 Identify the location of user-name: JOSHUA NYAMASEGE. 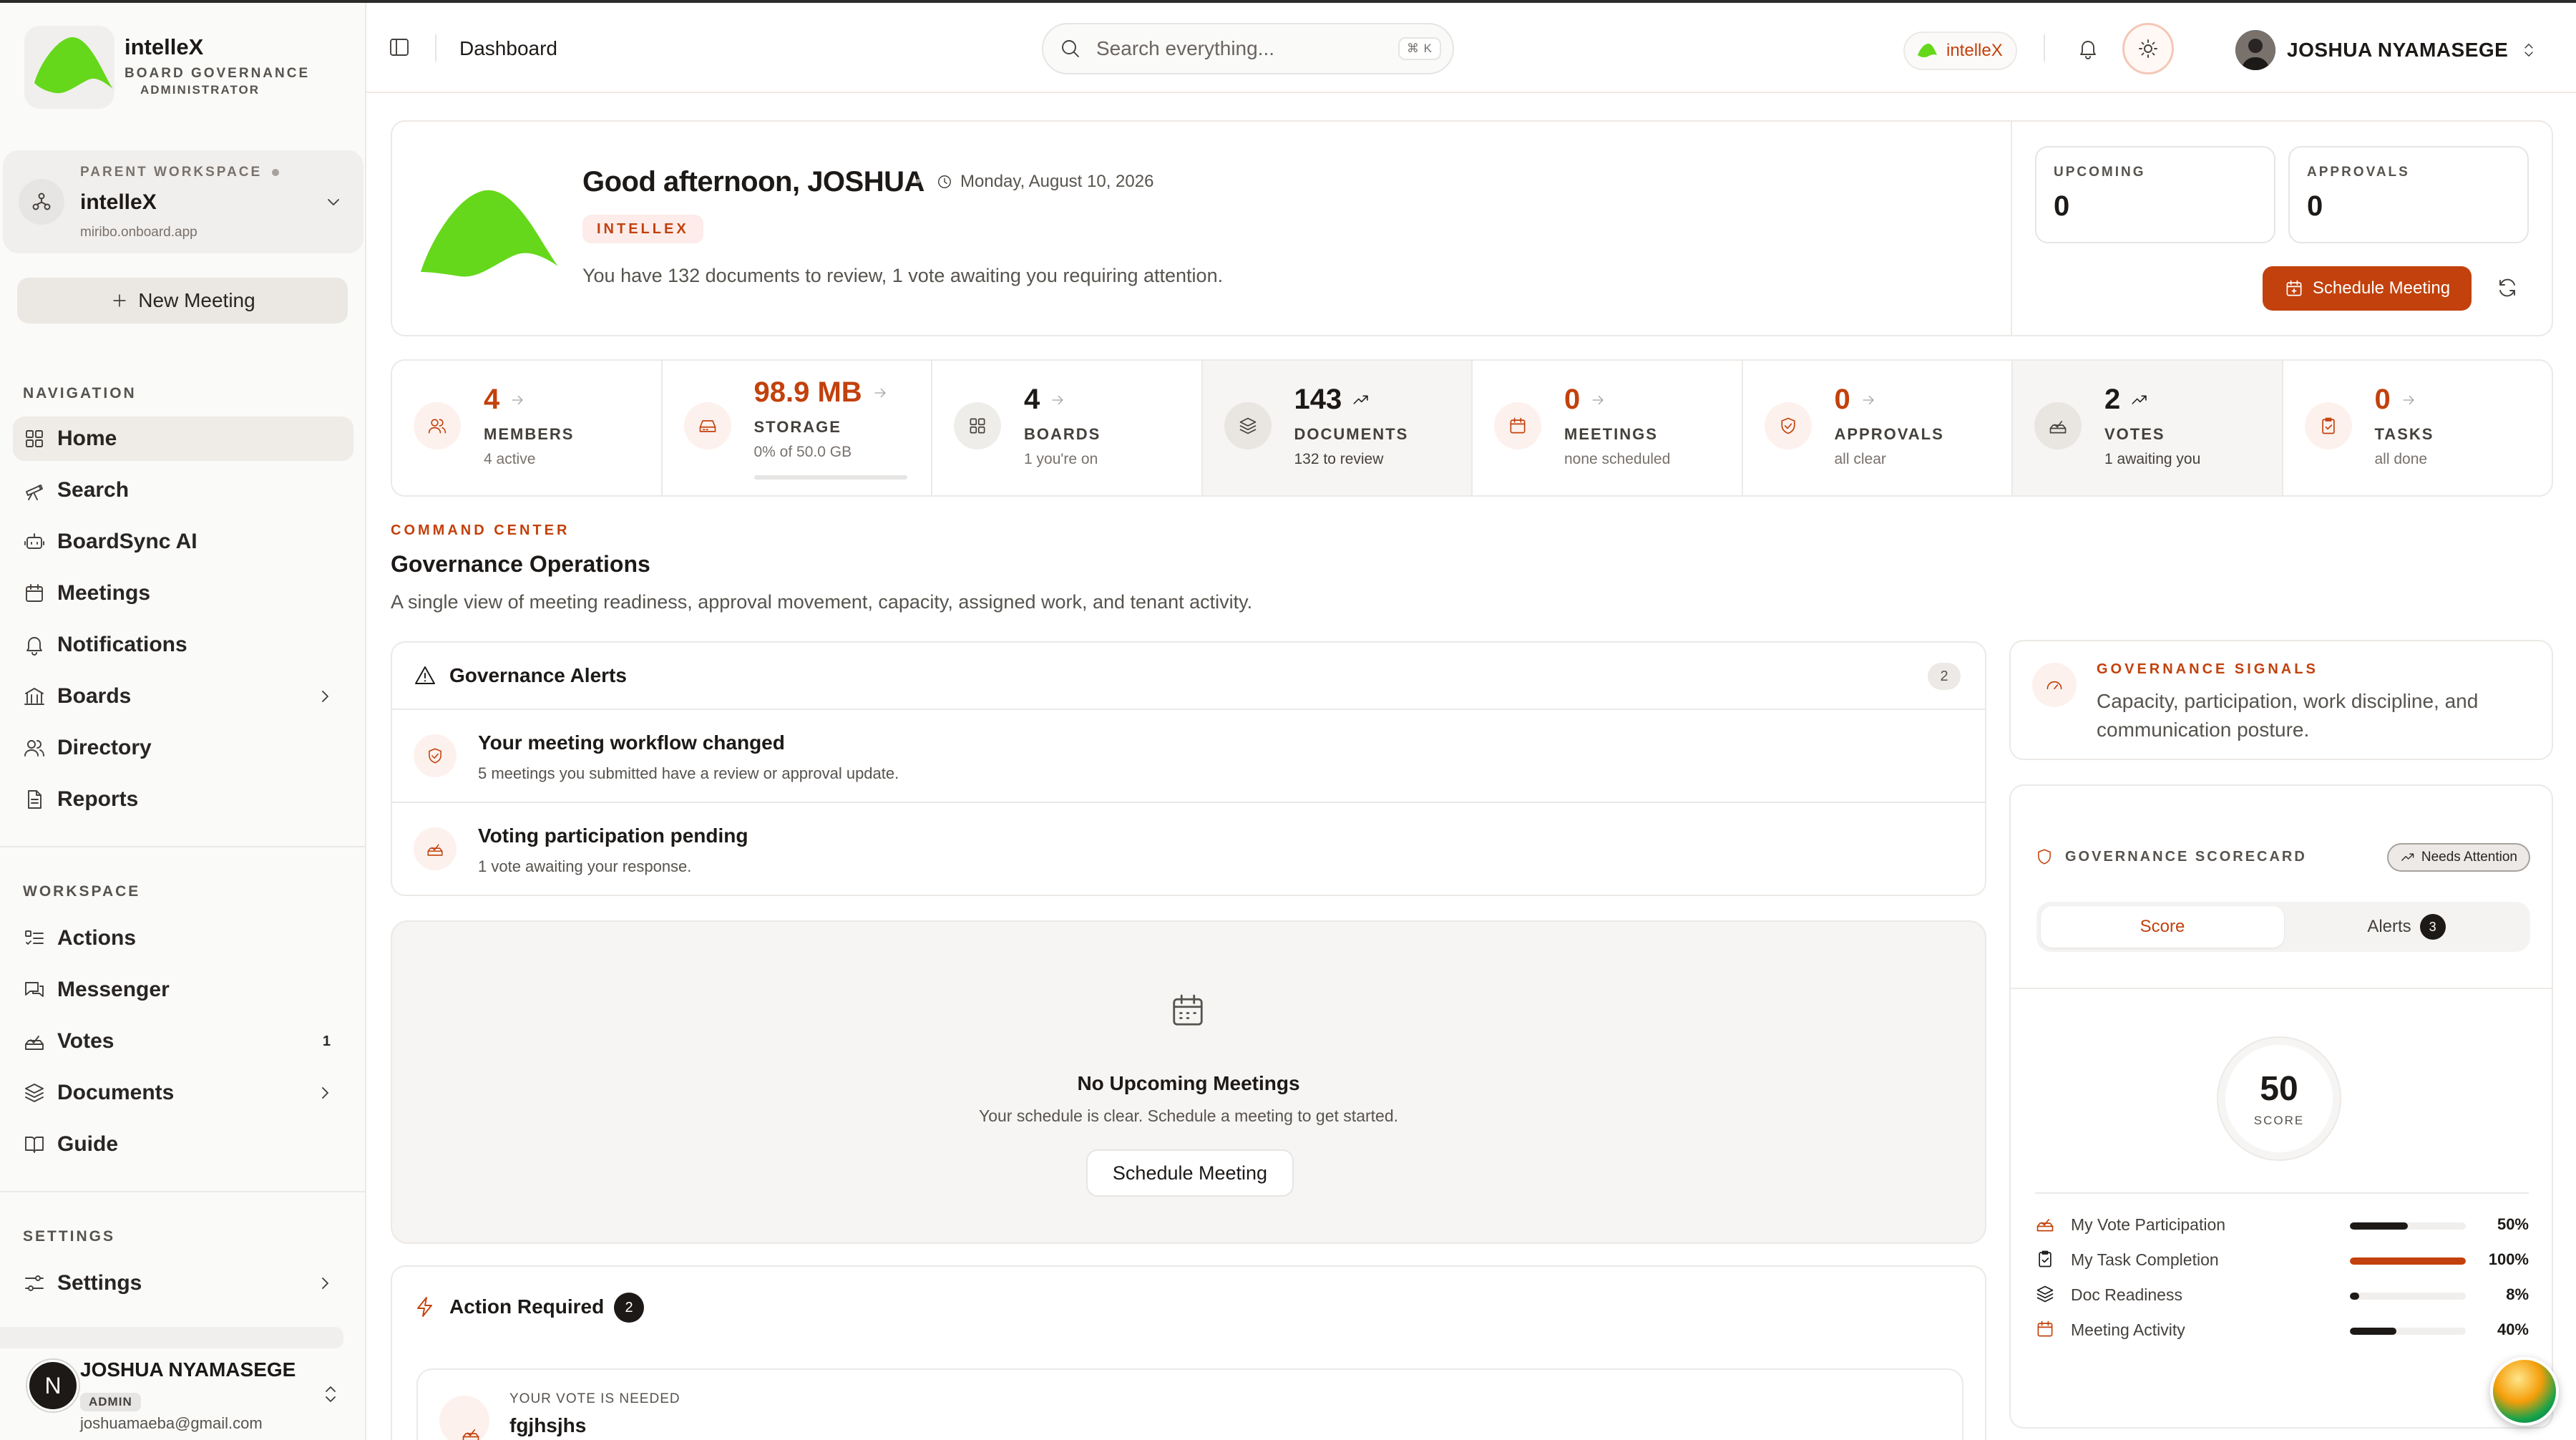
(2398, 50).